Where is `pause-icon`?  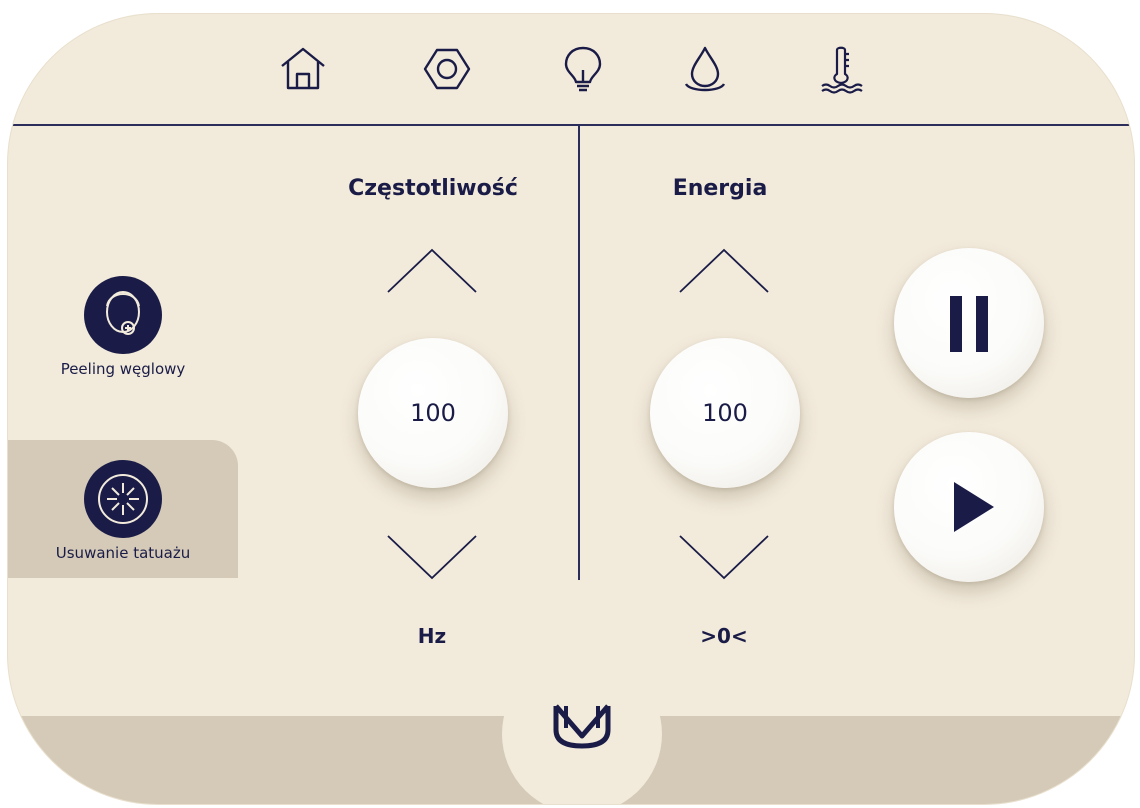
pause-icon is located at coordinates (969, 324).